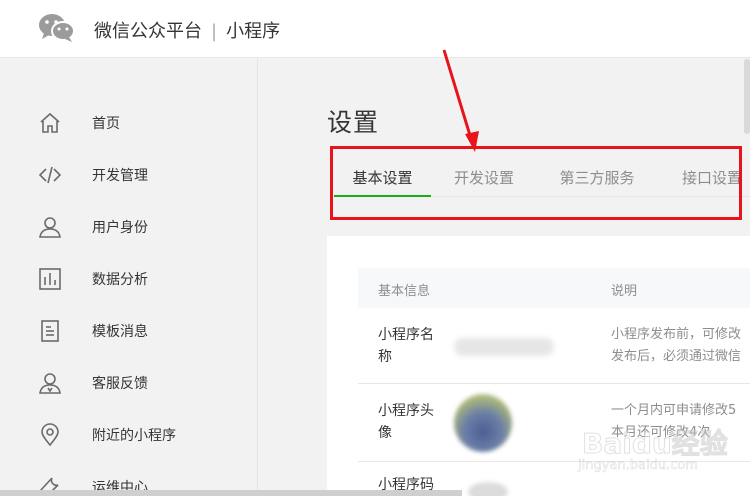  What do you see at coordinates (50, 122) in the screenshot?
I see `home-icon` at bounding box center [50, 122].